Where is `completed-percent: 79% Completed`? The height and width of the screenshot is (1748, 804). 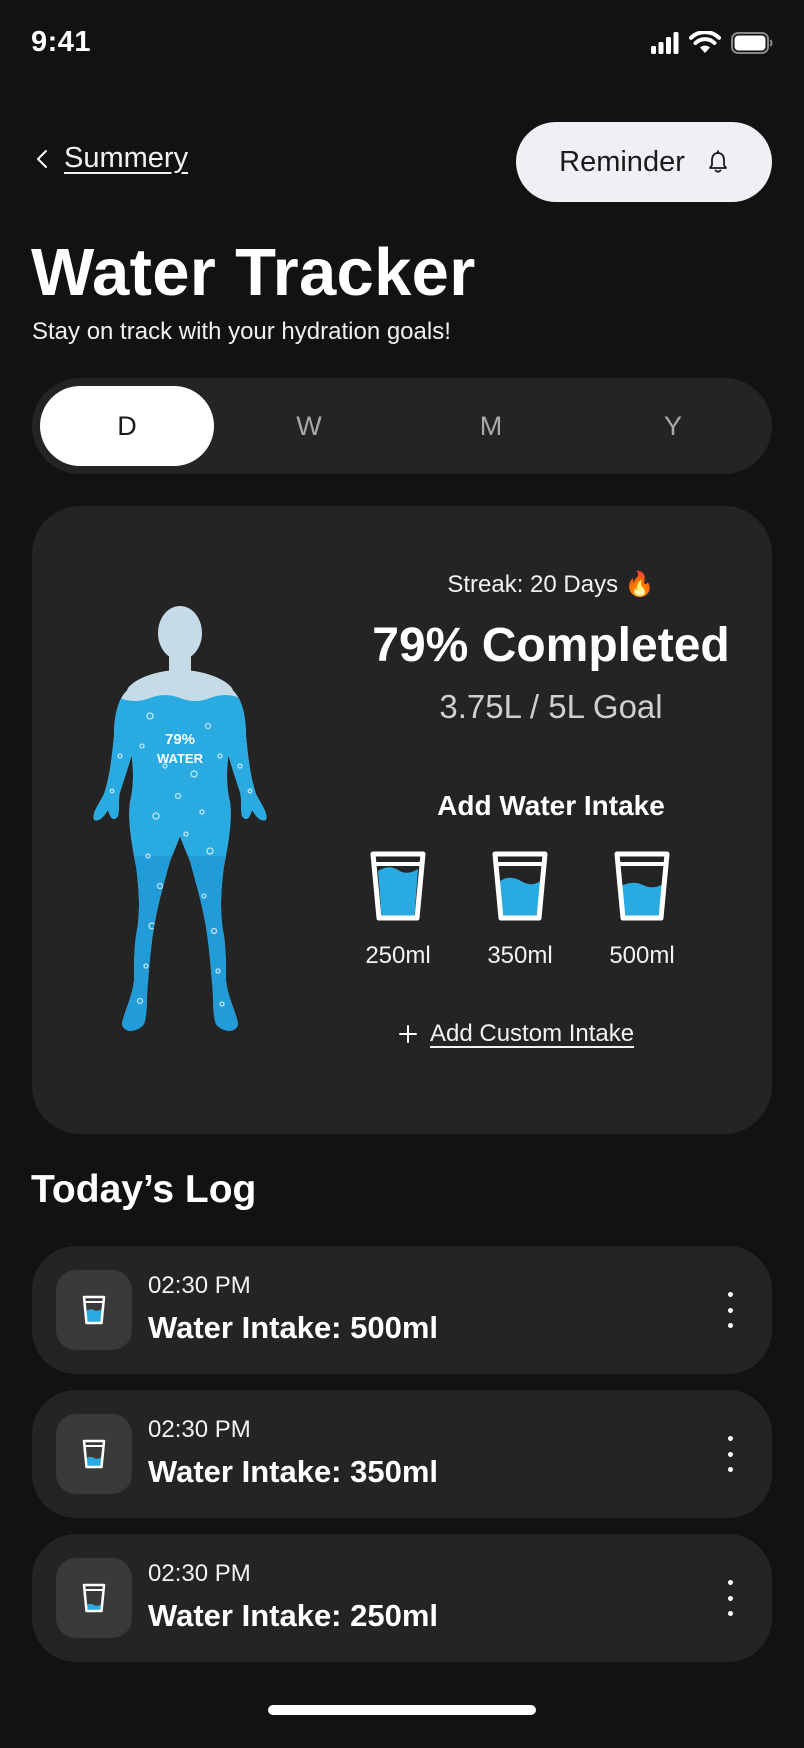 completed-percent: 79% Completed is located at coordinates (551, 645).